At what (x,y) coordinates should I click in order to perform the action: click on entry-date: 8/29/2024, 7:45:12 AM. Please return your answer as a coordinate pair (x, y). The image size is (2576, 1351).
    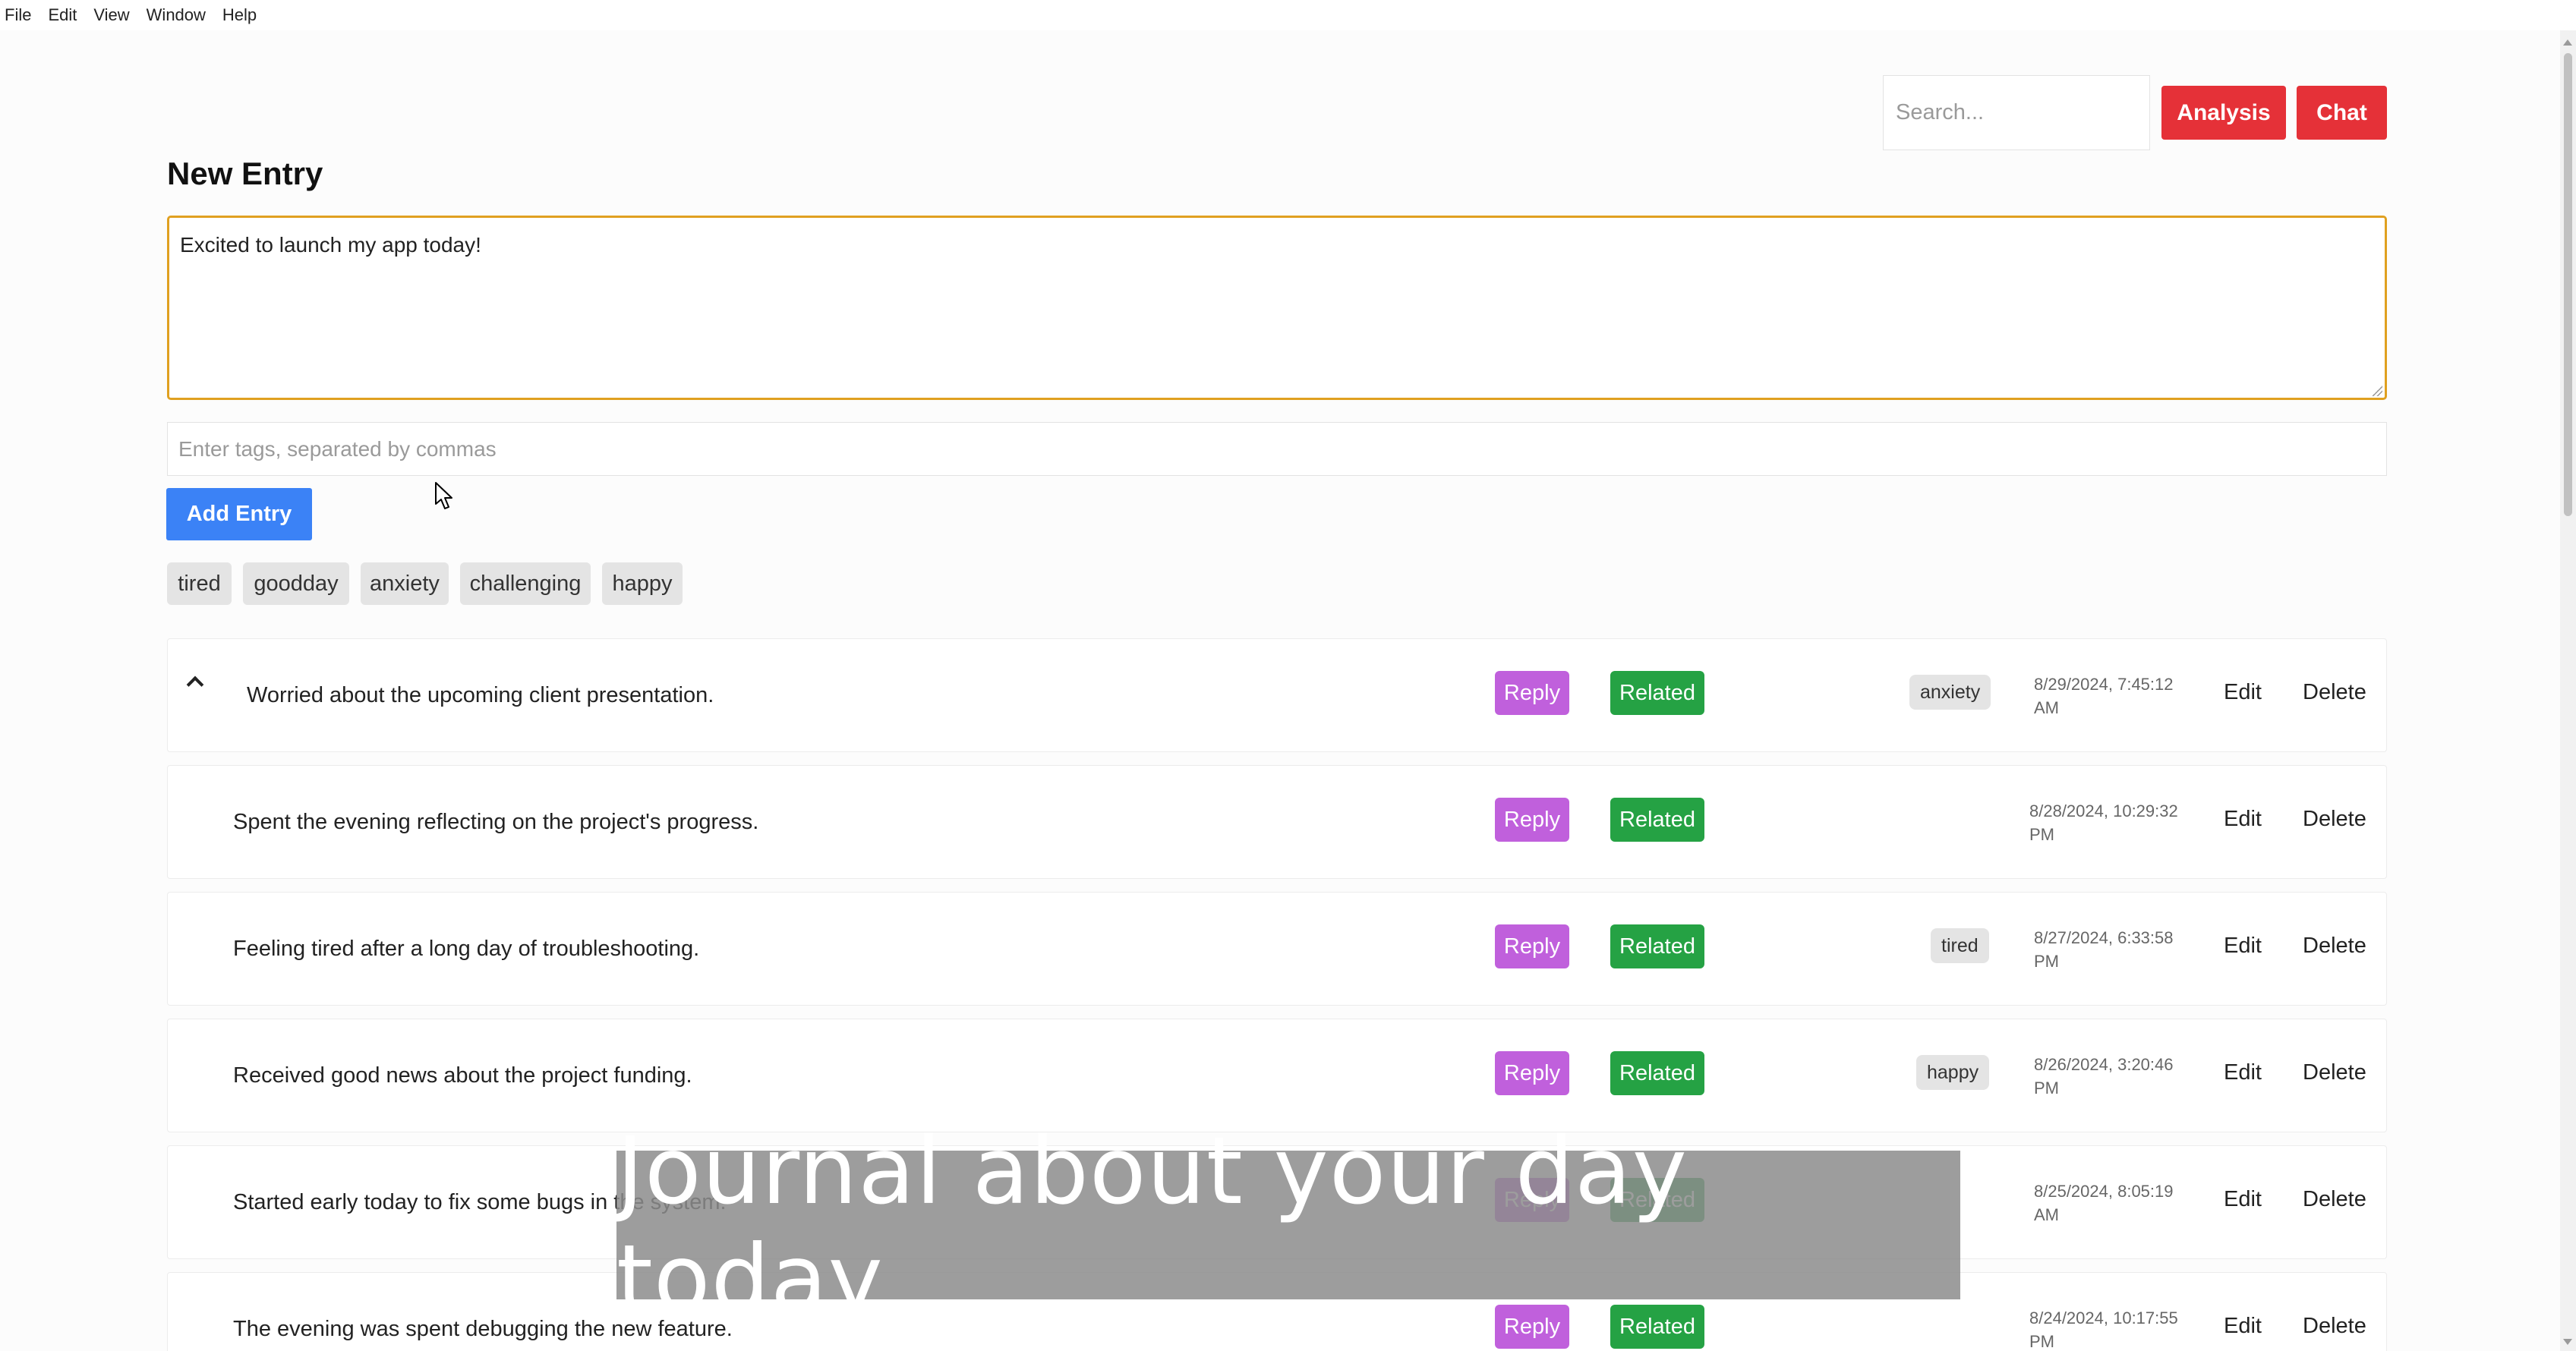
    Looking at the image, I should click on (2104, 696).